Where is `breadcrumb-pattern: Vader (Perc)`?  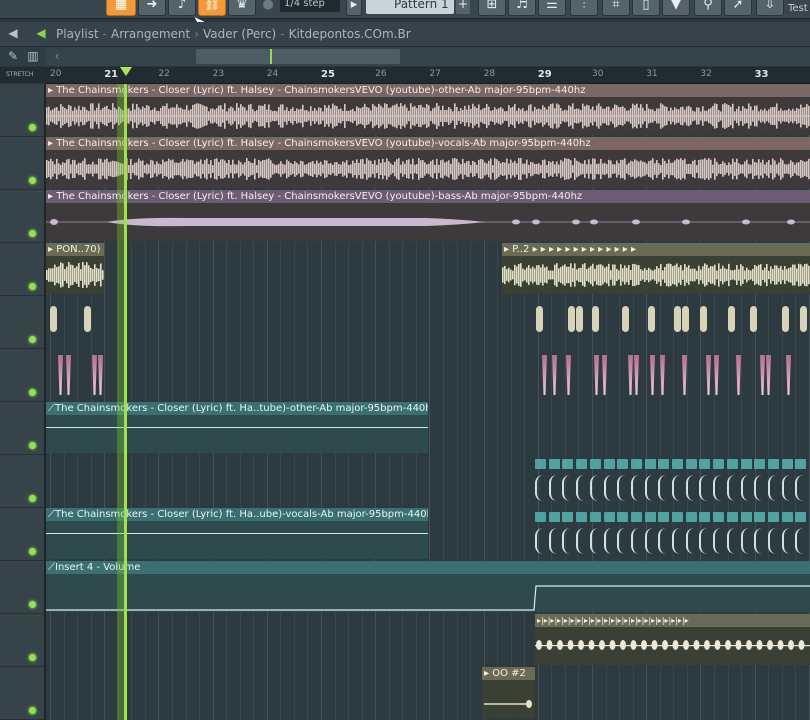 breadcrumb-pattern: Vader (Perc) is located at coordinates (239, 34).